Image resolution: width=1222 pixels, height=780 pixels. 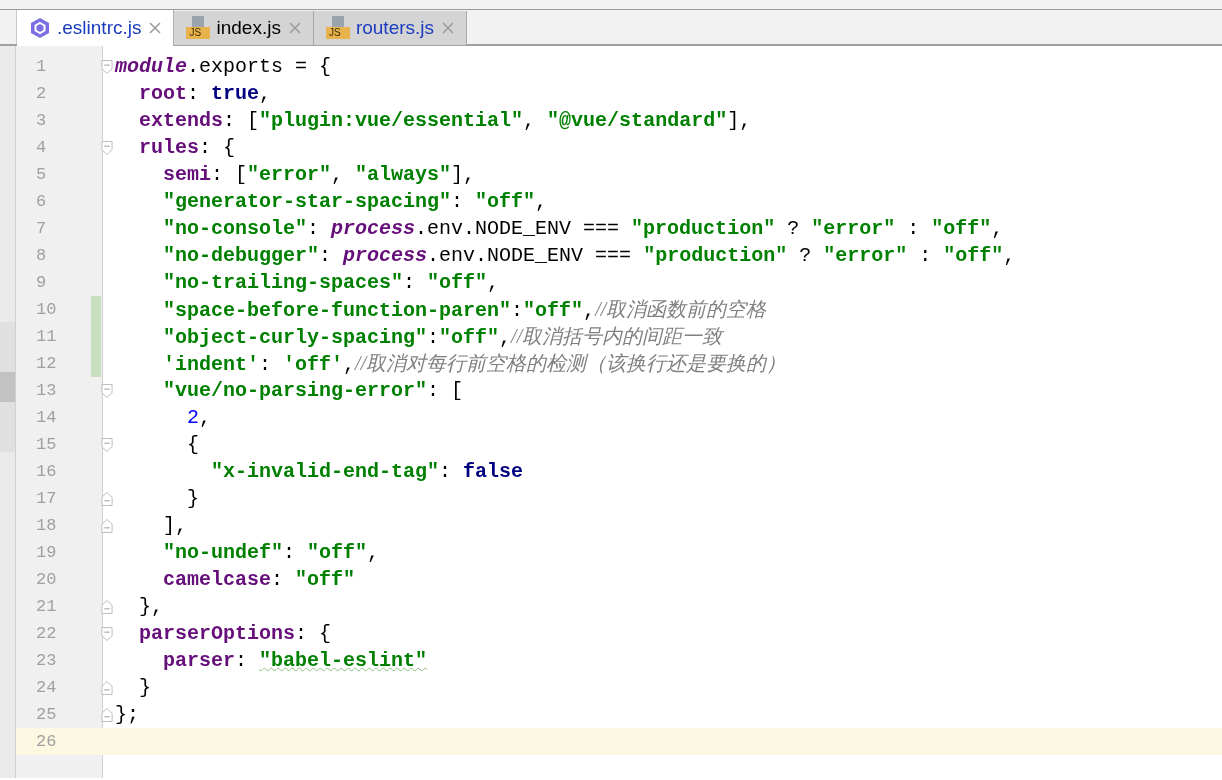 What do you see at coordinates (46, 525) in the screenshot?
I see `line-number: 18` at bounding box center [46, 525].